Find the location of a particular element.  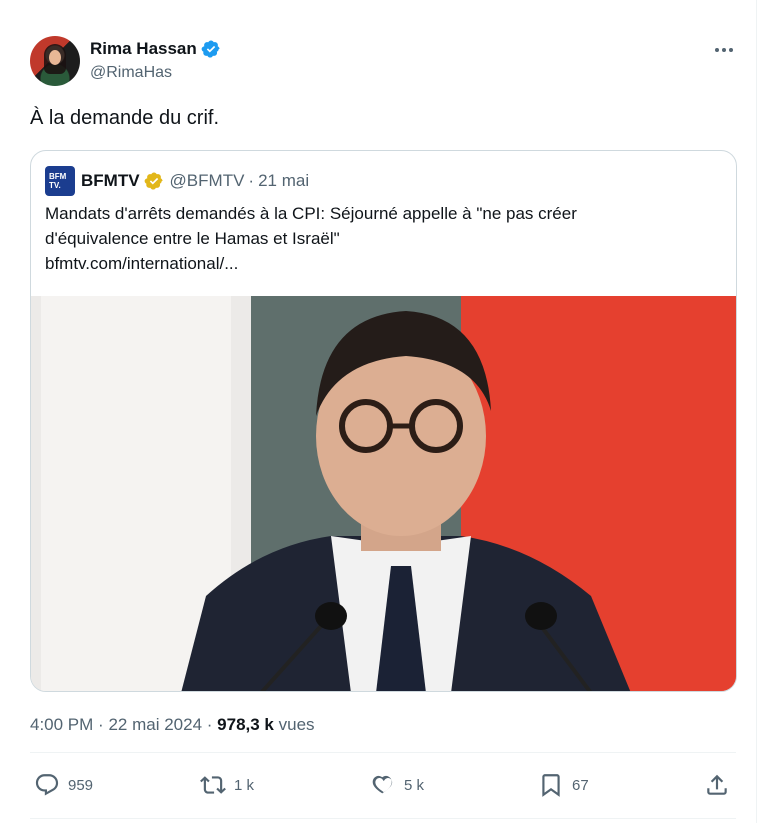

bookmark-button: 67 is located at coordinates (563, 785).